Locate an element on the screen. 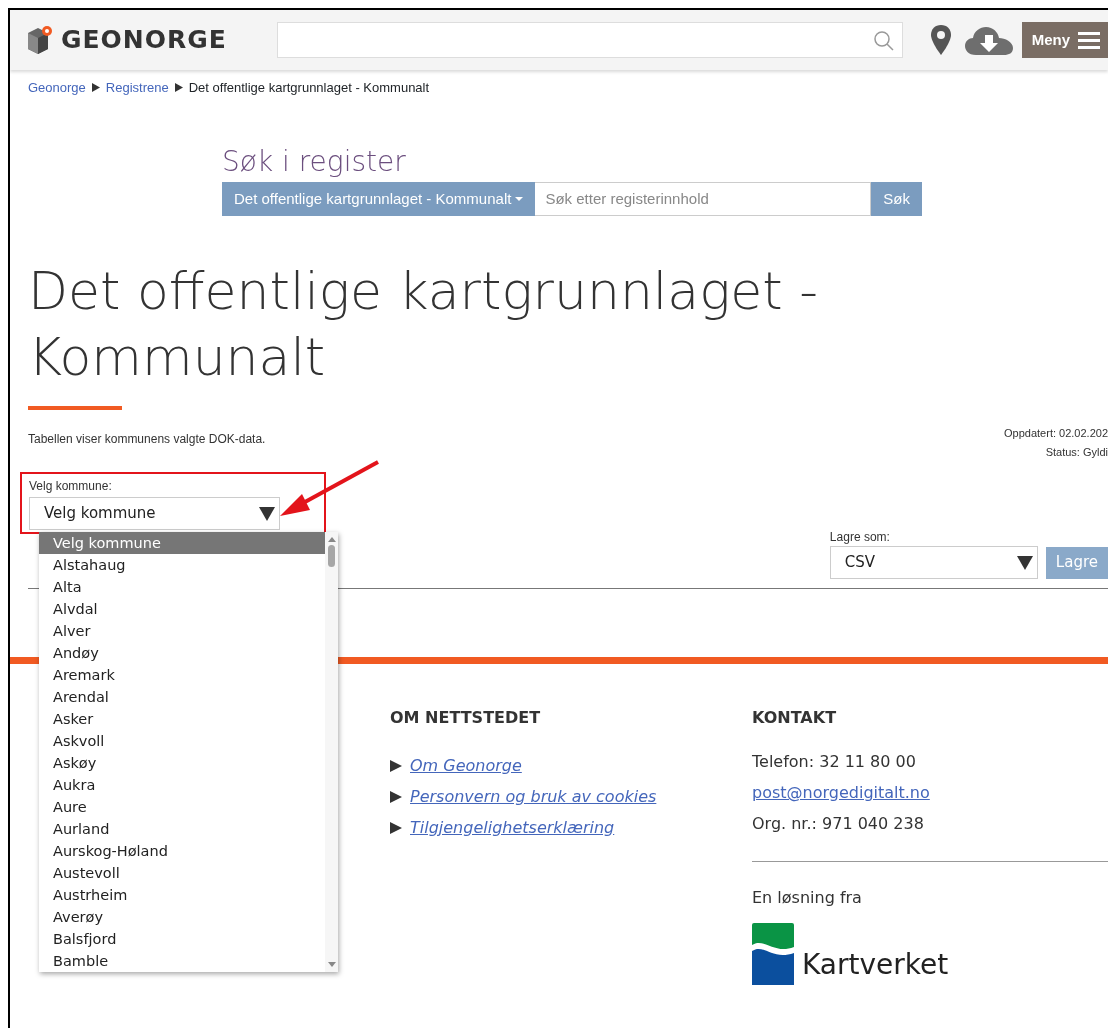  dropdown-option: Askvoll is located at coordinates (182, 741).